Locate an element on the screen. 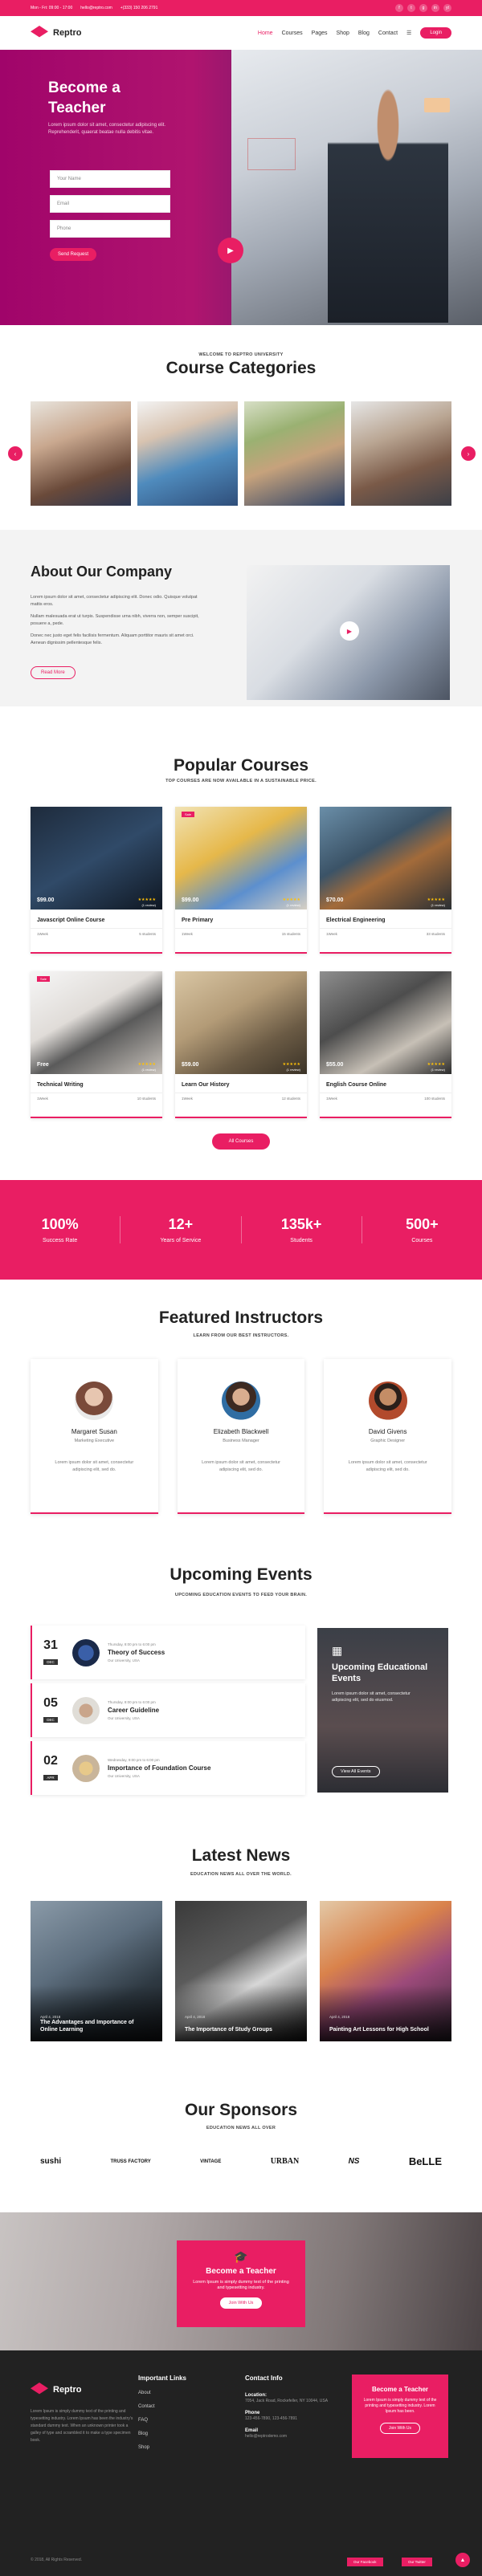  next-arrow-icon: › is located at coordinates (468, 454).